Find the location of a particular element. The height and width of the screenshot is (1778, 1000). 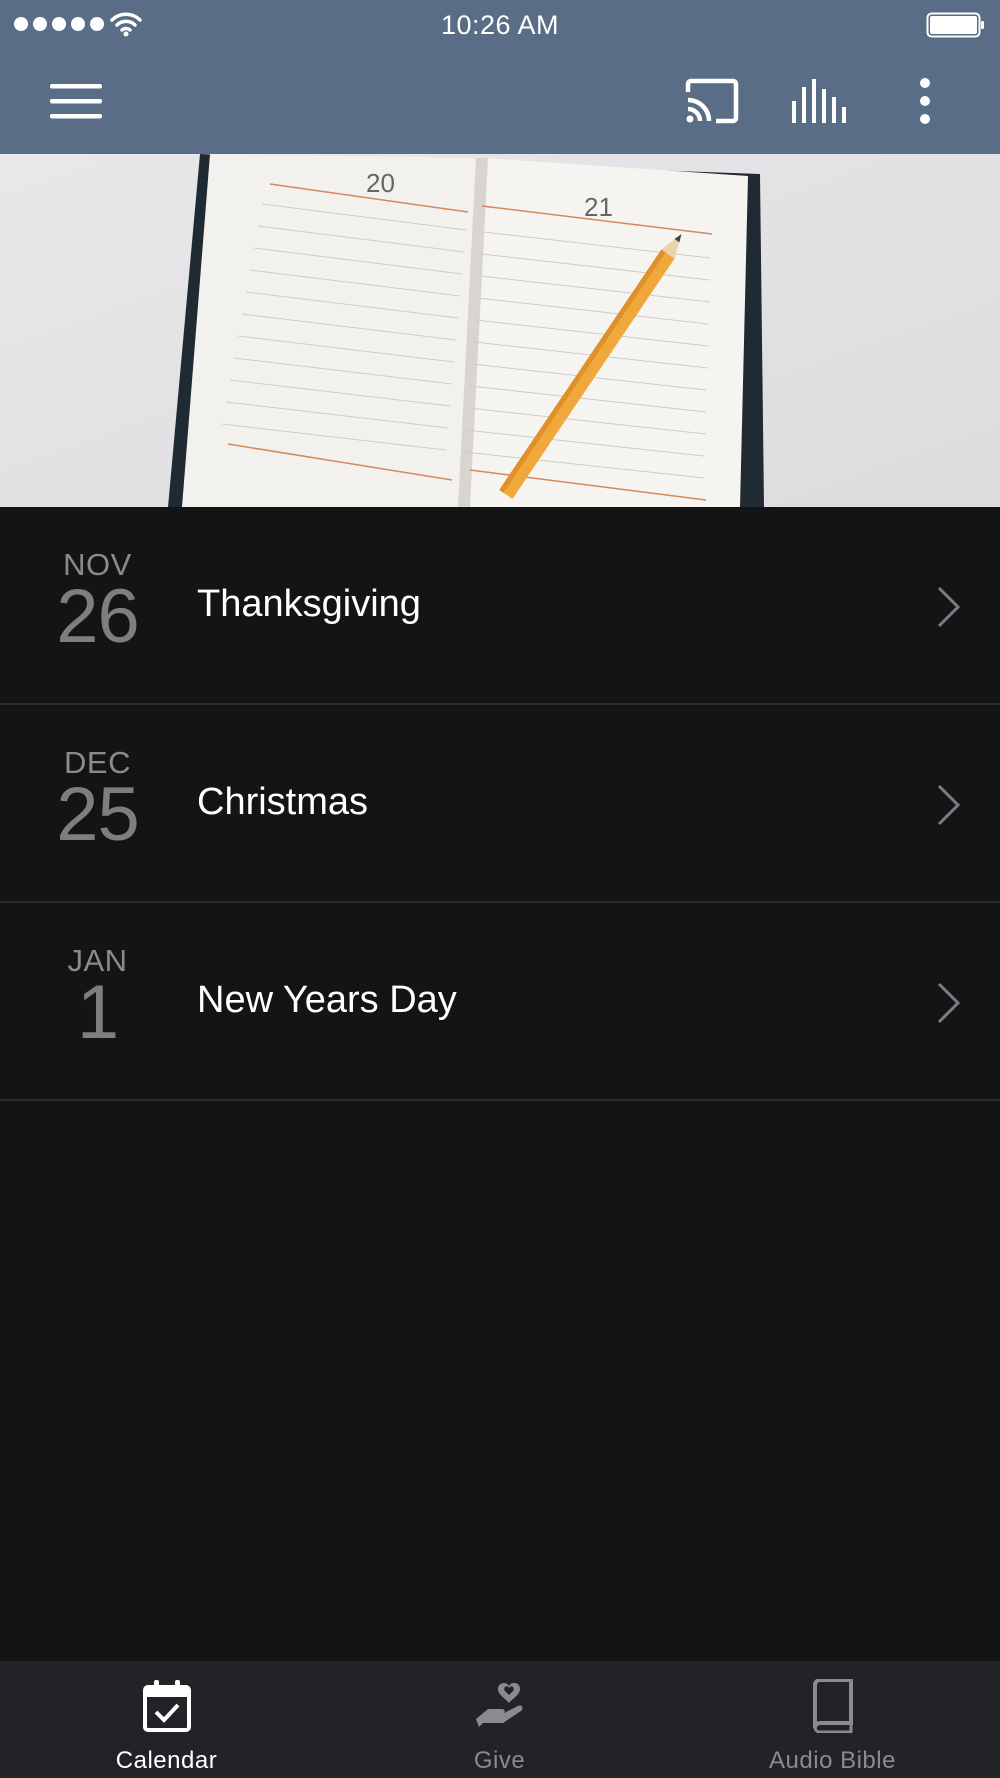

cast-button is located at coordinates (712, 101).